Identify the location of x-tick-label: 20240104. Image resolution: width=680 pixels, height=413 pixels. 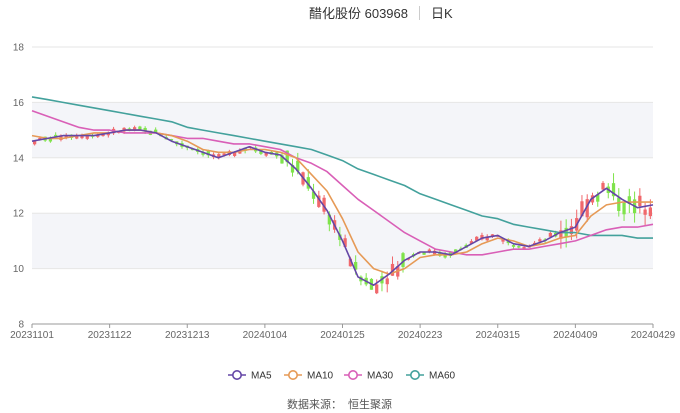
(265, 335).